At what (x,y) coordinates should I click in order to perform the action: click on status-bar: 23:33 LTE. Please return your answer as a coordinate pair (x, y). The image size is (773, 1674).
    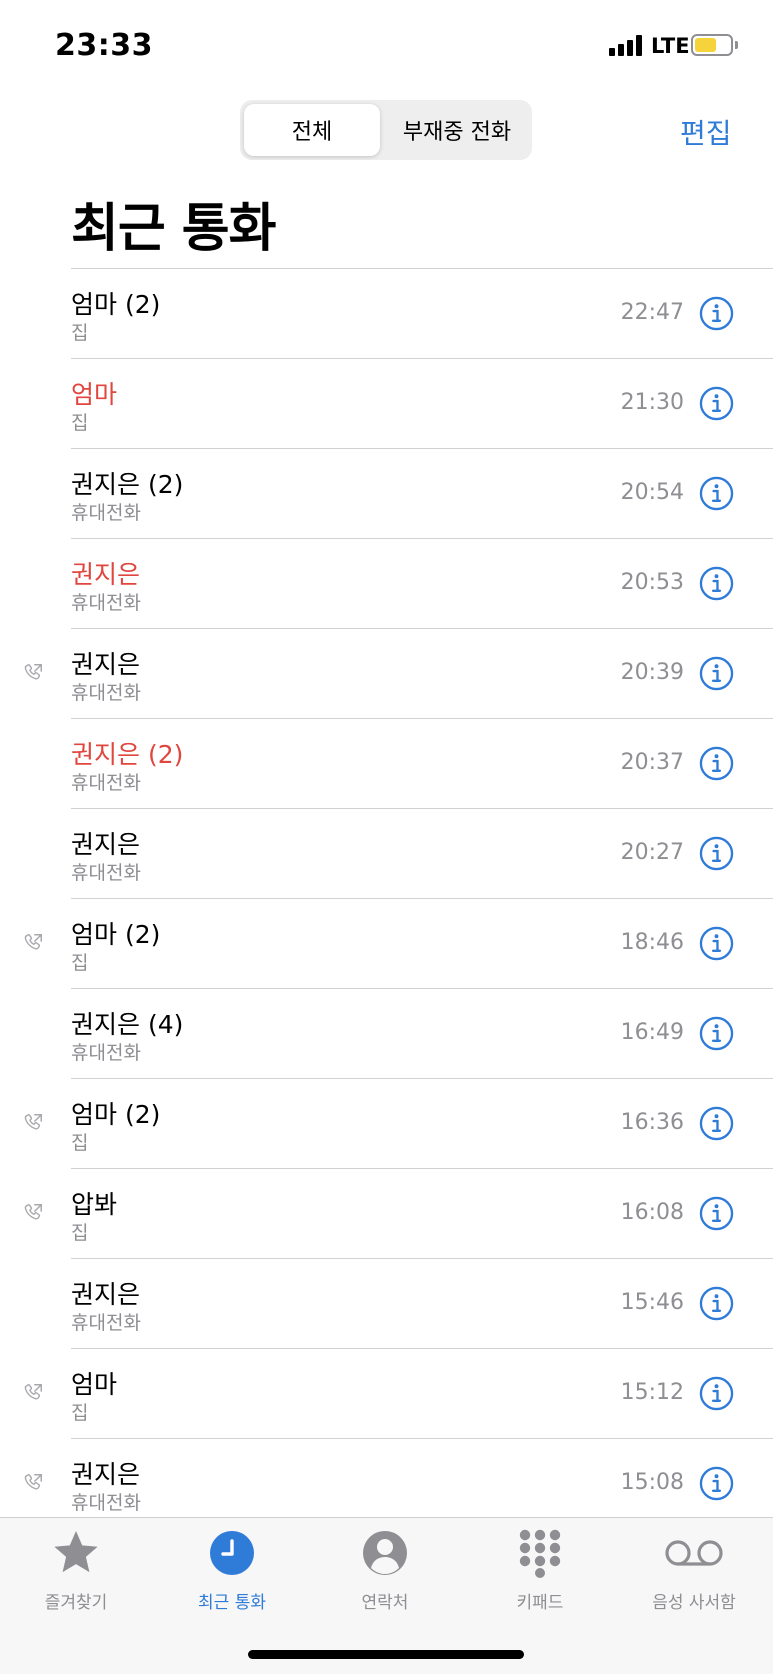
    Looking at the image, I should click on (386, 45).